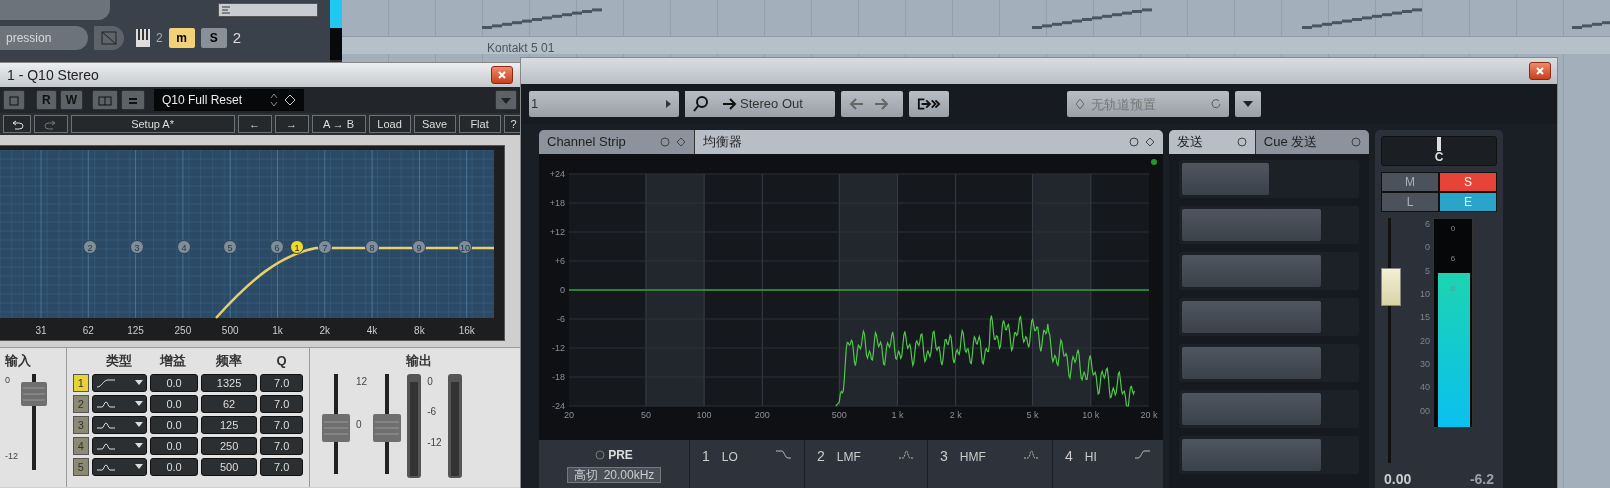  I want to click on arrow-left-icon, so click(856, 104).